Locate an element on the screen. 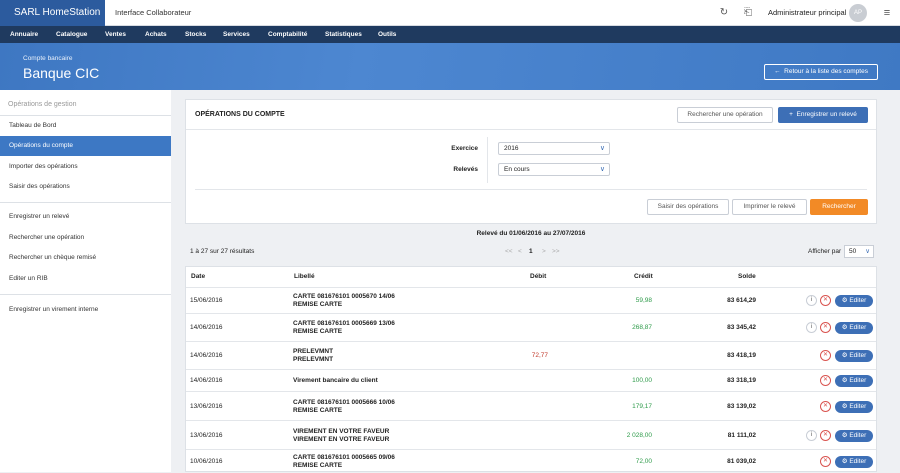 The image size is (900, 473). avatar: AP is located at coordinates (858, 13).